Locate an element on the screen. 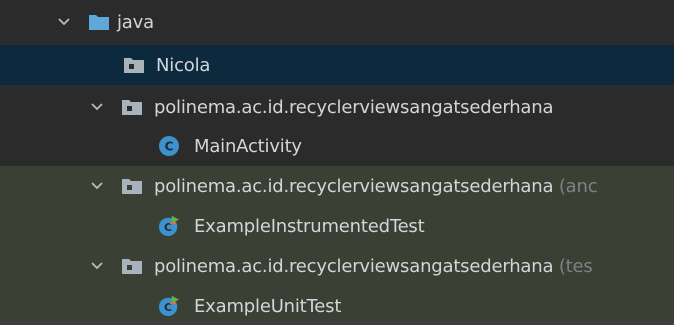 This screenshot has width=674, height=325. tree-item-label: ExampleInstrumentedTest is located at coordinates (309, 226).